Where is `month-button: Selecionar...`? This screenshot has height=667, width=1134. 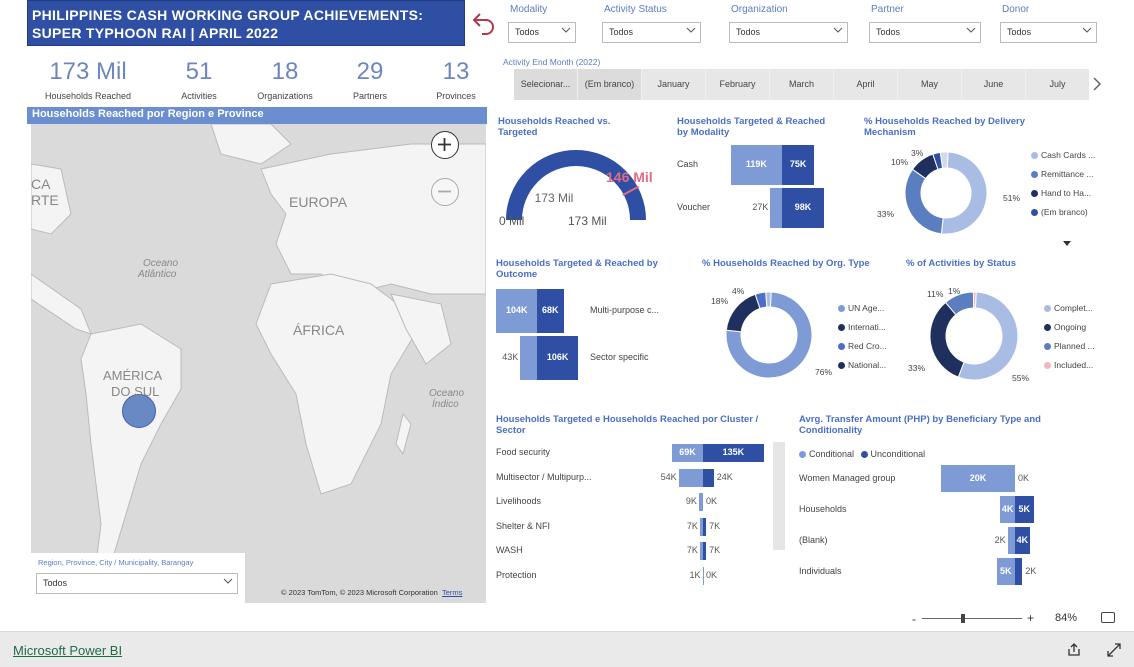 month-button: Selecionar... is located at coordinates (545, 84).